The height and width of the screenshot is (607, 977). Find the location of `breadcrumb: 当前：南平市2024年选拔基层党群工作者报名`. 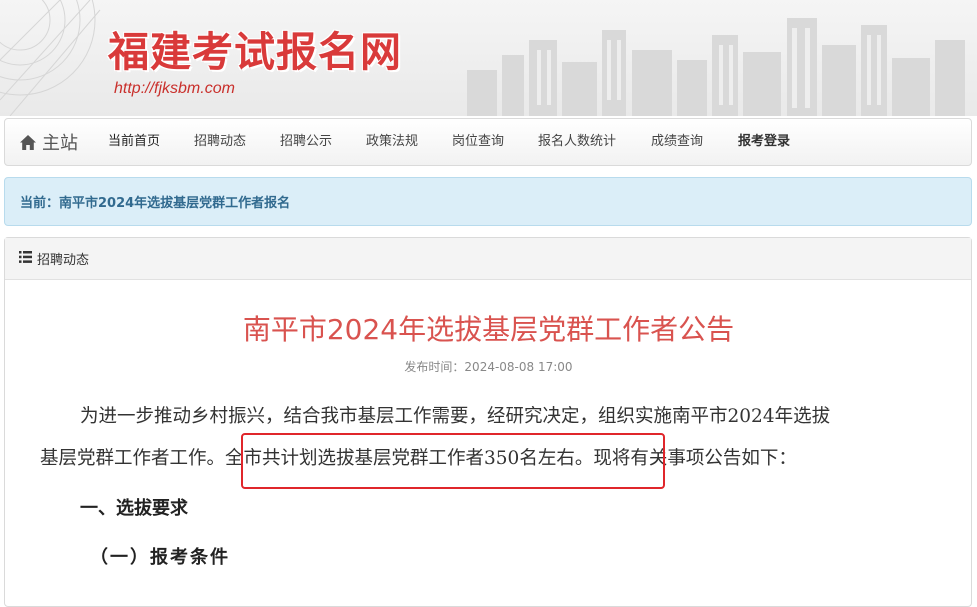

breadcrumb: 当前：南平市2024年选拔基层党群工作者报名 is located at coordinates (488, 201).